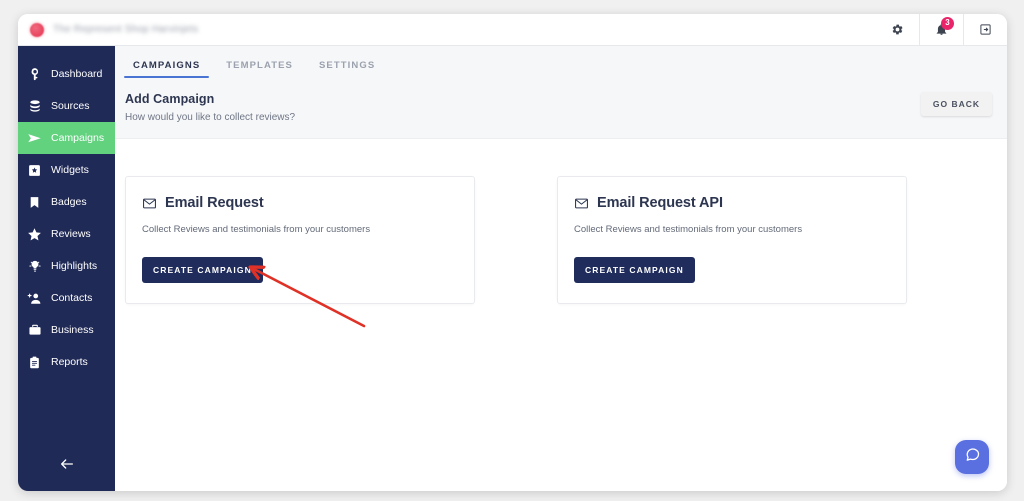 Image resolution: width=1024 pixels, height=501 pixels. Describe the element at coordinates (34, 234) in the screenshot. I see `star-icon` at that location.